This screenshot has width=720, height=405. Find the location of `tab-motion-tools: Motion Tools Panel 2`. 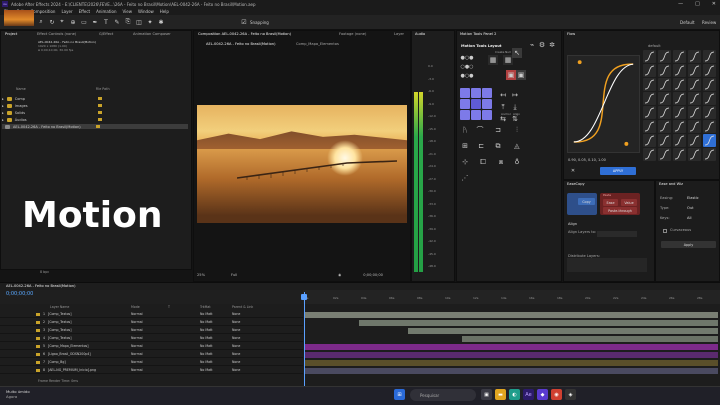

tab-motion-tools: Motion Tools Panel 2 is located at coordinates (478, 34).